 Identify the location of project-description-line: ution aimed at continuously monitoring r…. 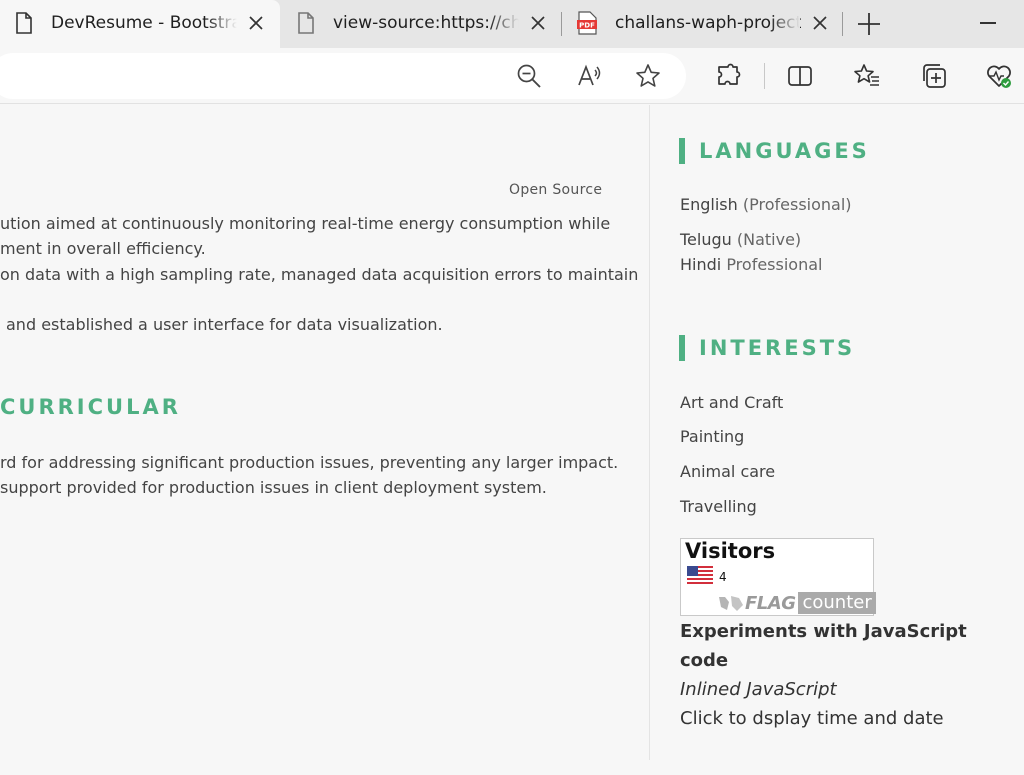
(305, 223).